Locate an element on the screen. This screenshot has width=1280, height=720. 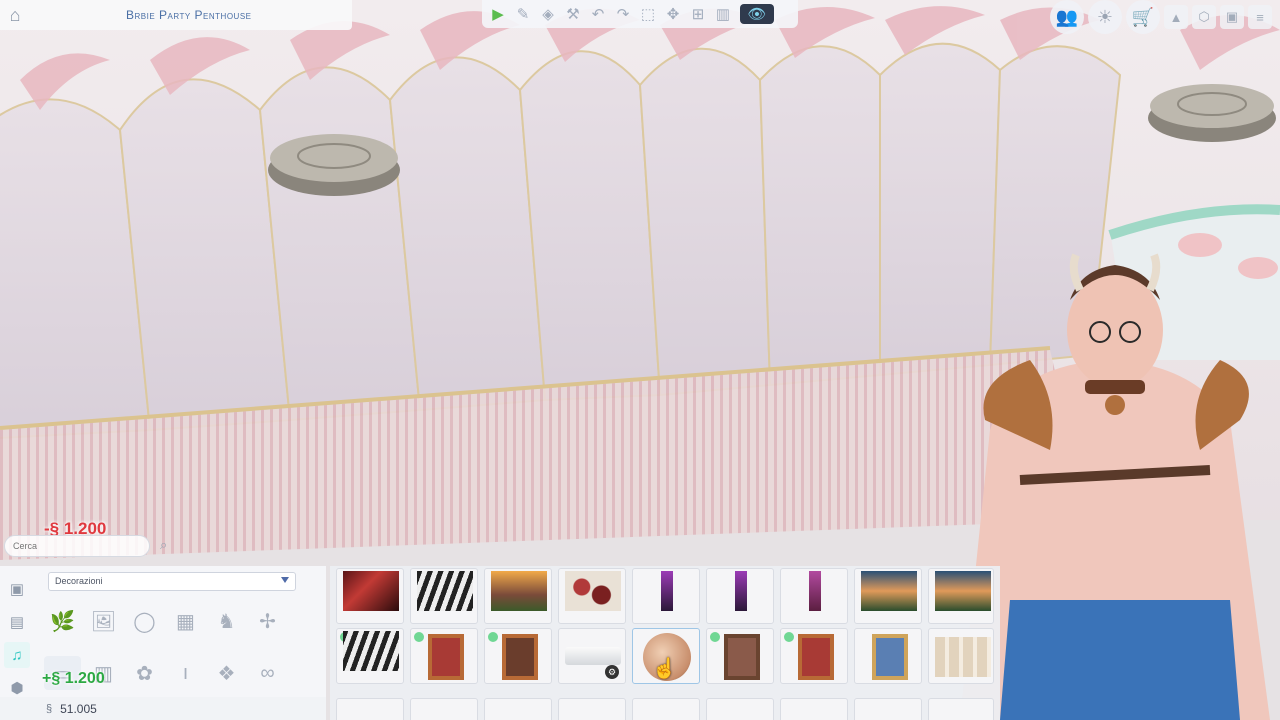
cart-icon: 🛒 is located at coordinates (1143, 17).